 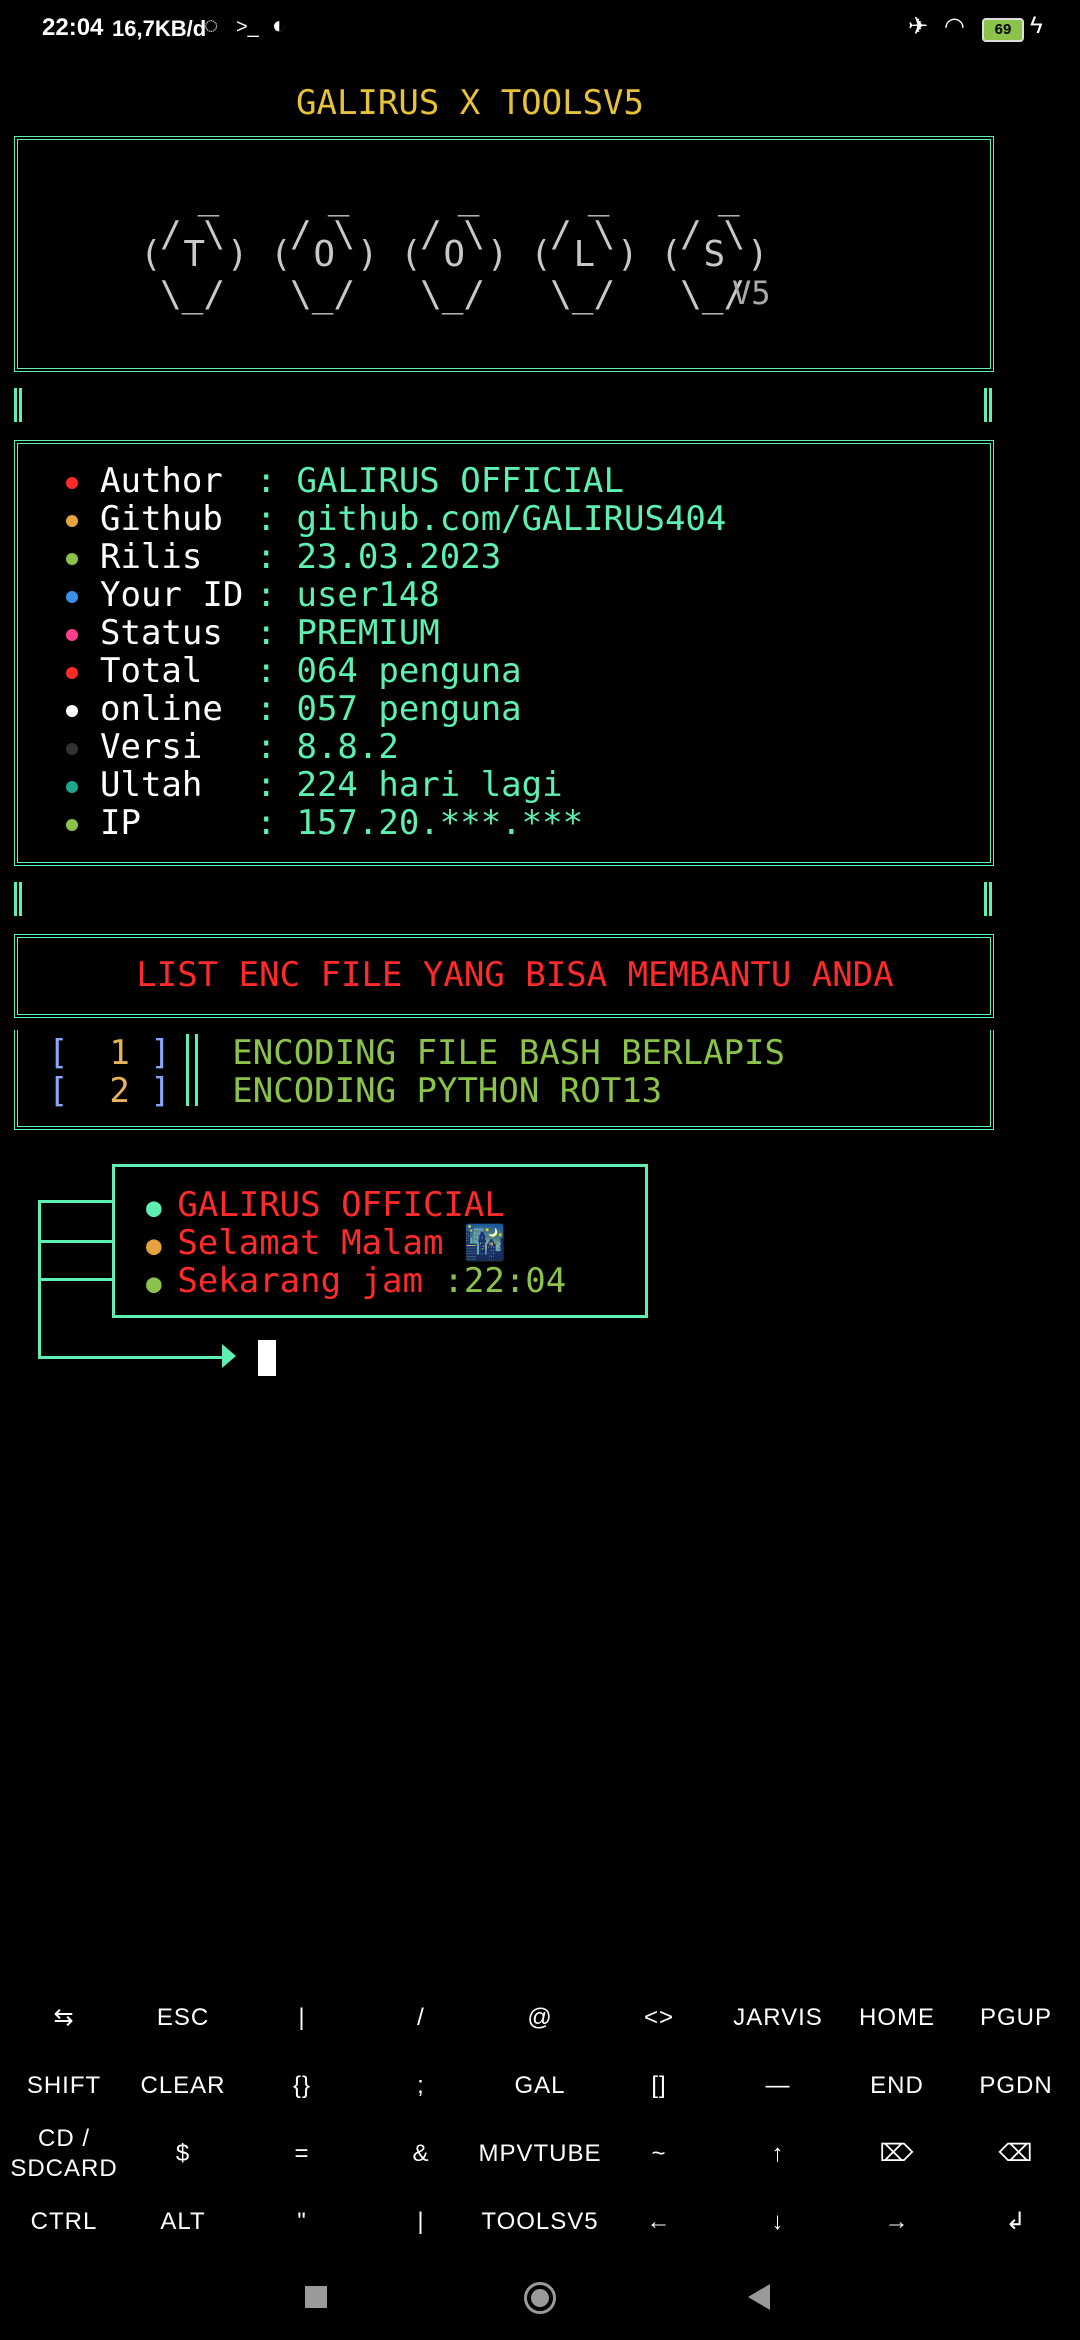 I want to click on extra-key: HOME, so click(x=897, y=2018).